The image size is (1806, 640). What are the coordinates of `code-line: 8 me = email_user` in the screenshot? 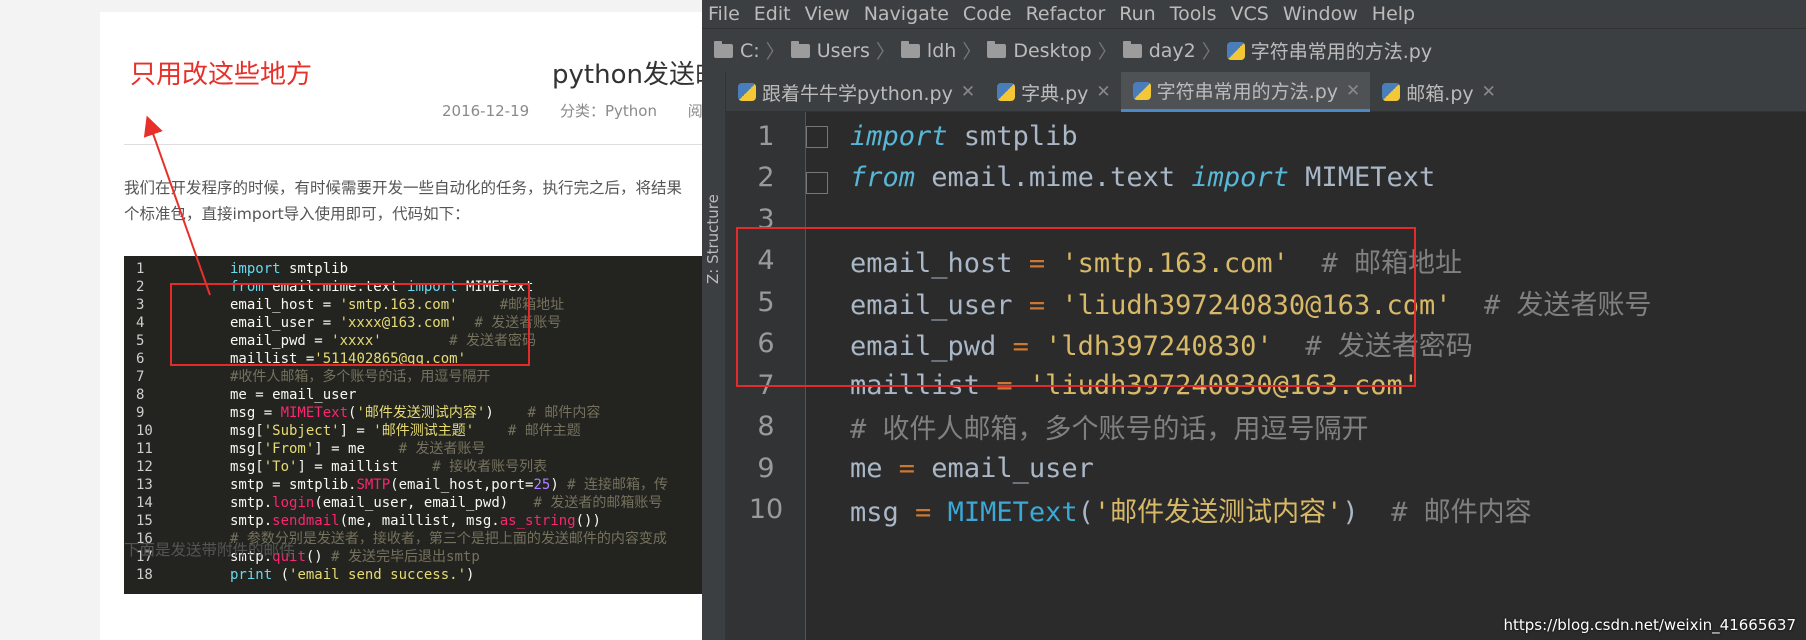 It's located at (413, 395).